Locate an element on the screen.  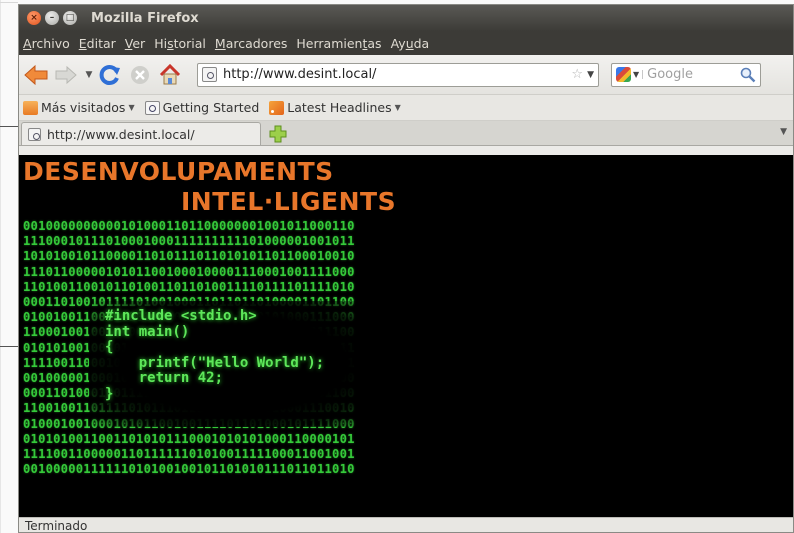
menu-ayuda: Ayuda is located at coordinates (410, 43).